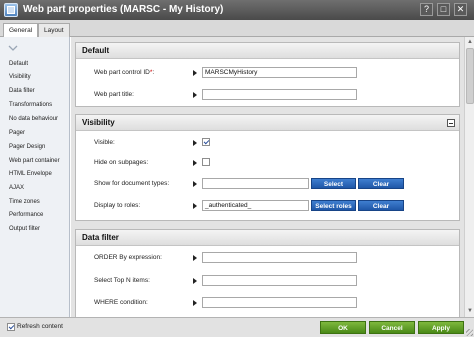 The height and width of the screenshot is (337, 474). What do you see at coordinates (255, 205) in the screenshot?
I see `roles-input: _authenticated_` at bounding box center [255, 205].